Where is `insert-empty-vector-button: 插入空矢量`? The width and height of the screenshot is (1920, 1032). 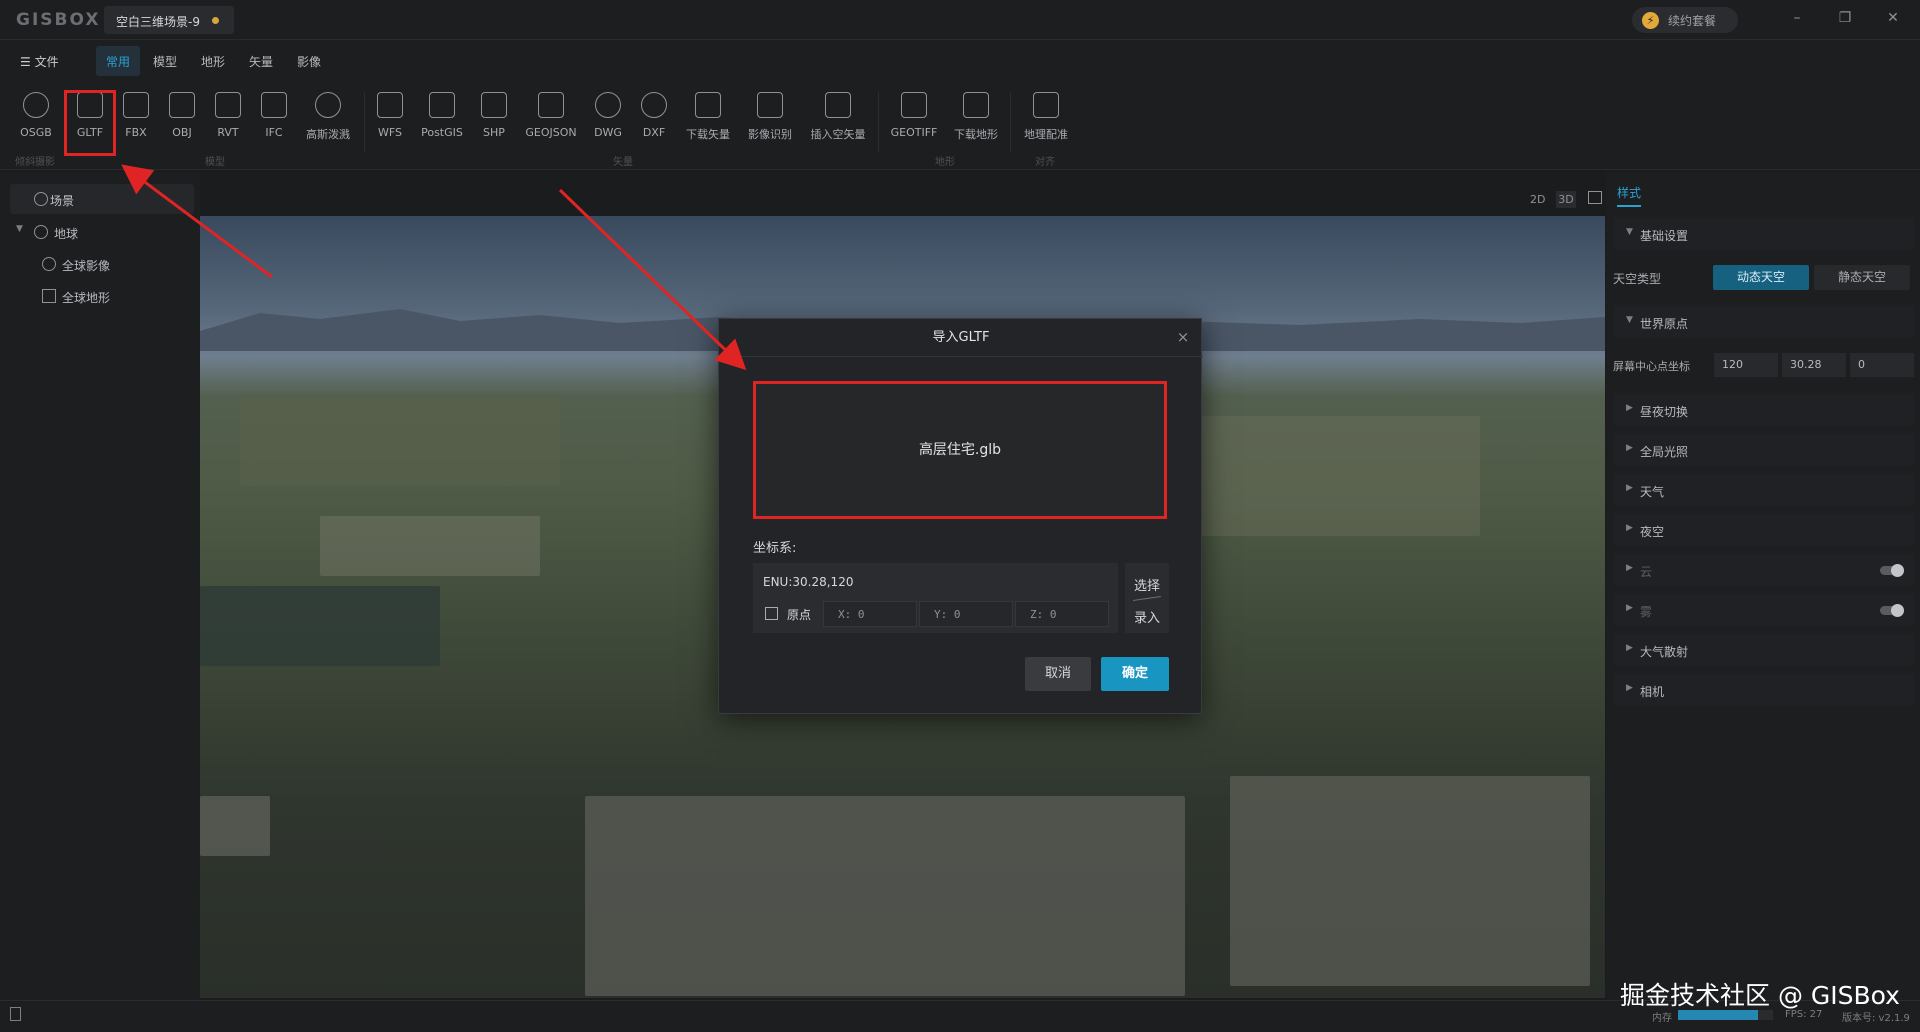 insert-empty-vector-button: 插入空矢量 is located at coordinates (838, 118).